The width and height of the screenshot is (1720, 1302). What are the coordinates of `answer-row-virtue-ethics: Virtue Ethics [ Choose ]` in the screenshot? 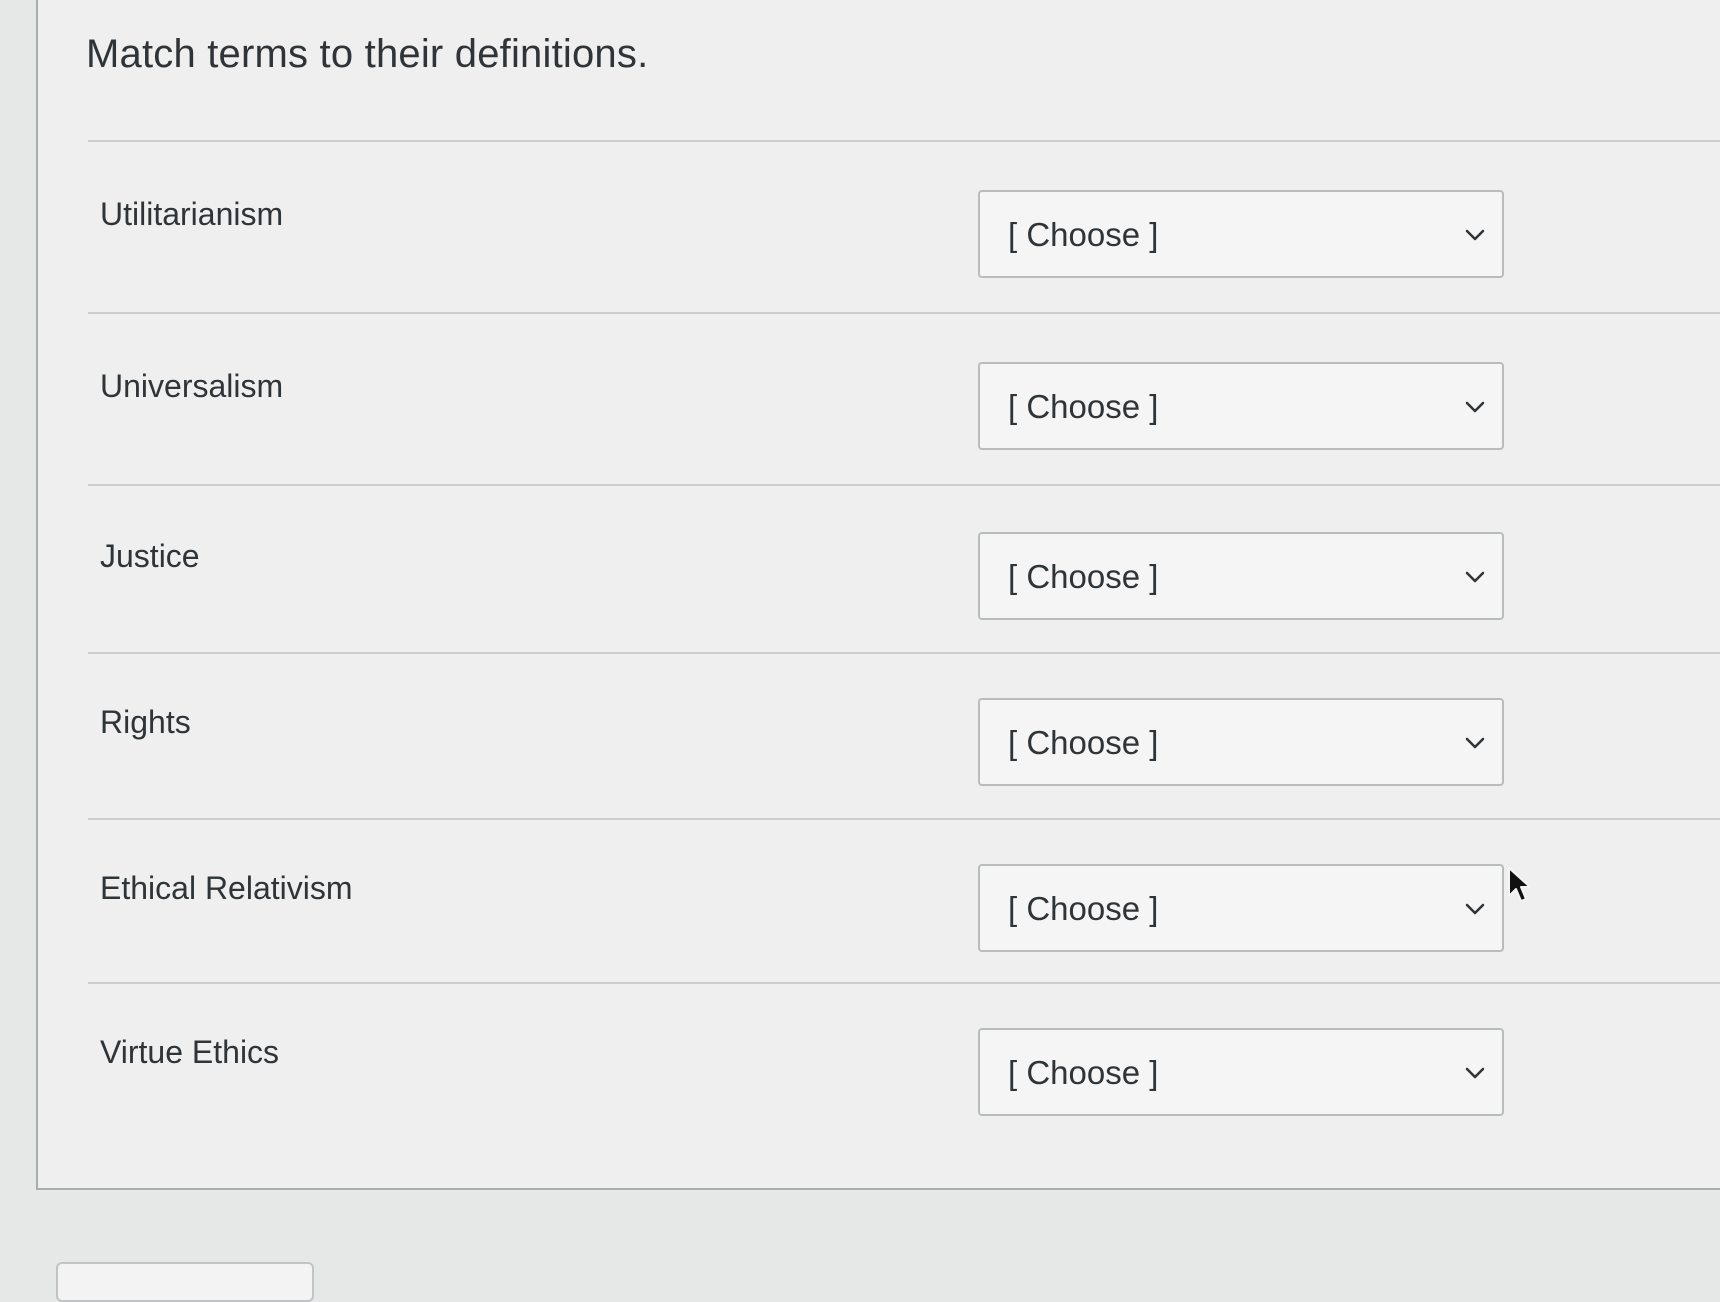 It's located at (879, 1090).